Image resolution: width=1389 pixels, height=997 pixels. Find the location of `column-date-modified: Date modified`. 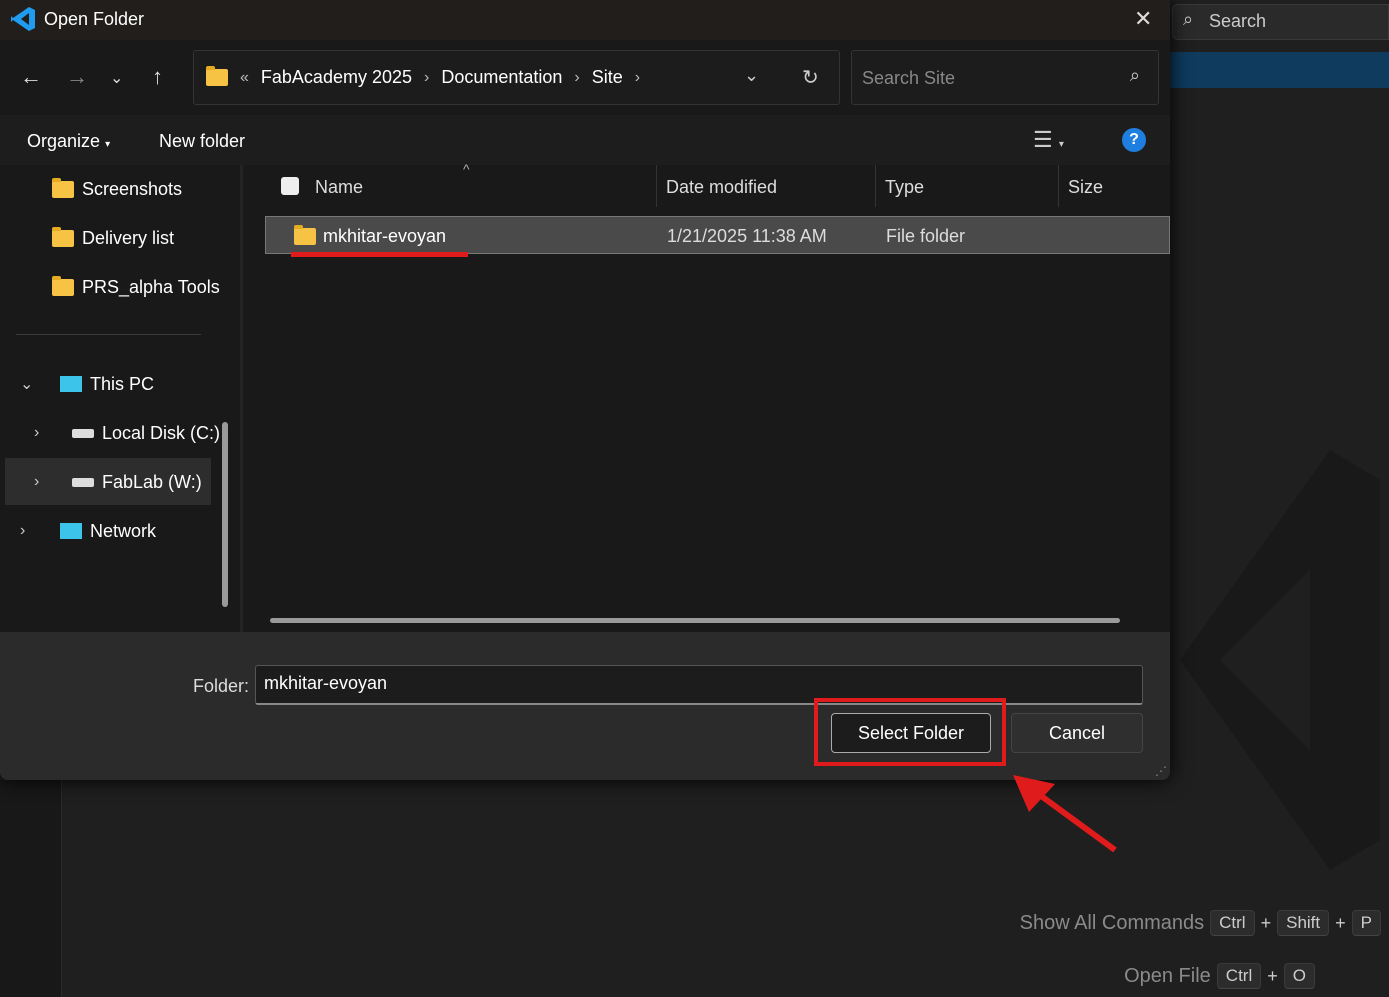

column-date-modified: Date modified is located at coordinates (721, 187).